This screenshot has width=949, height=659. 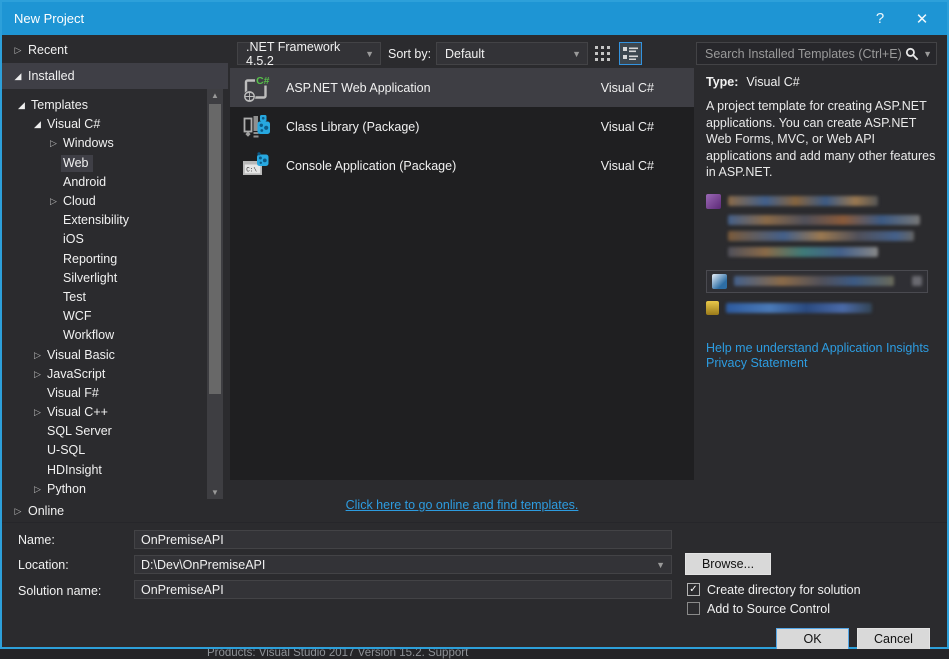 I want to click on type-value: Visual C#, so click(x=773, y=82).